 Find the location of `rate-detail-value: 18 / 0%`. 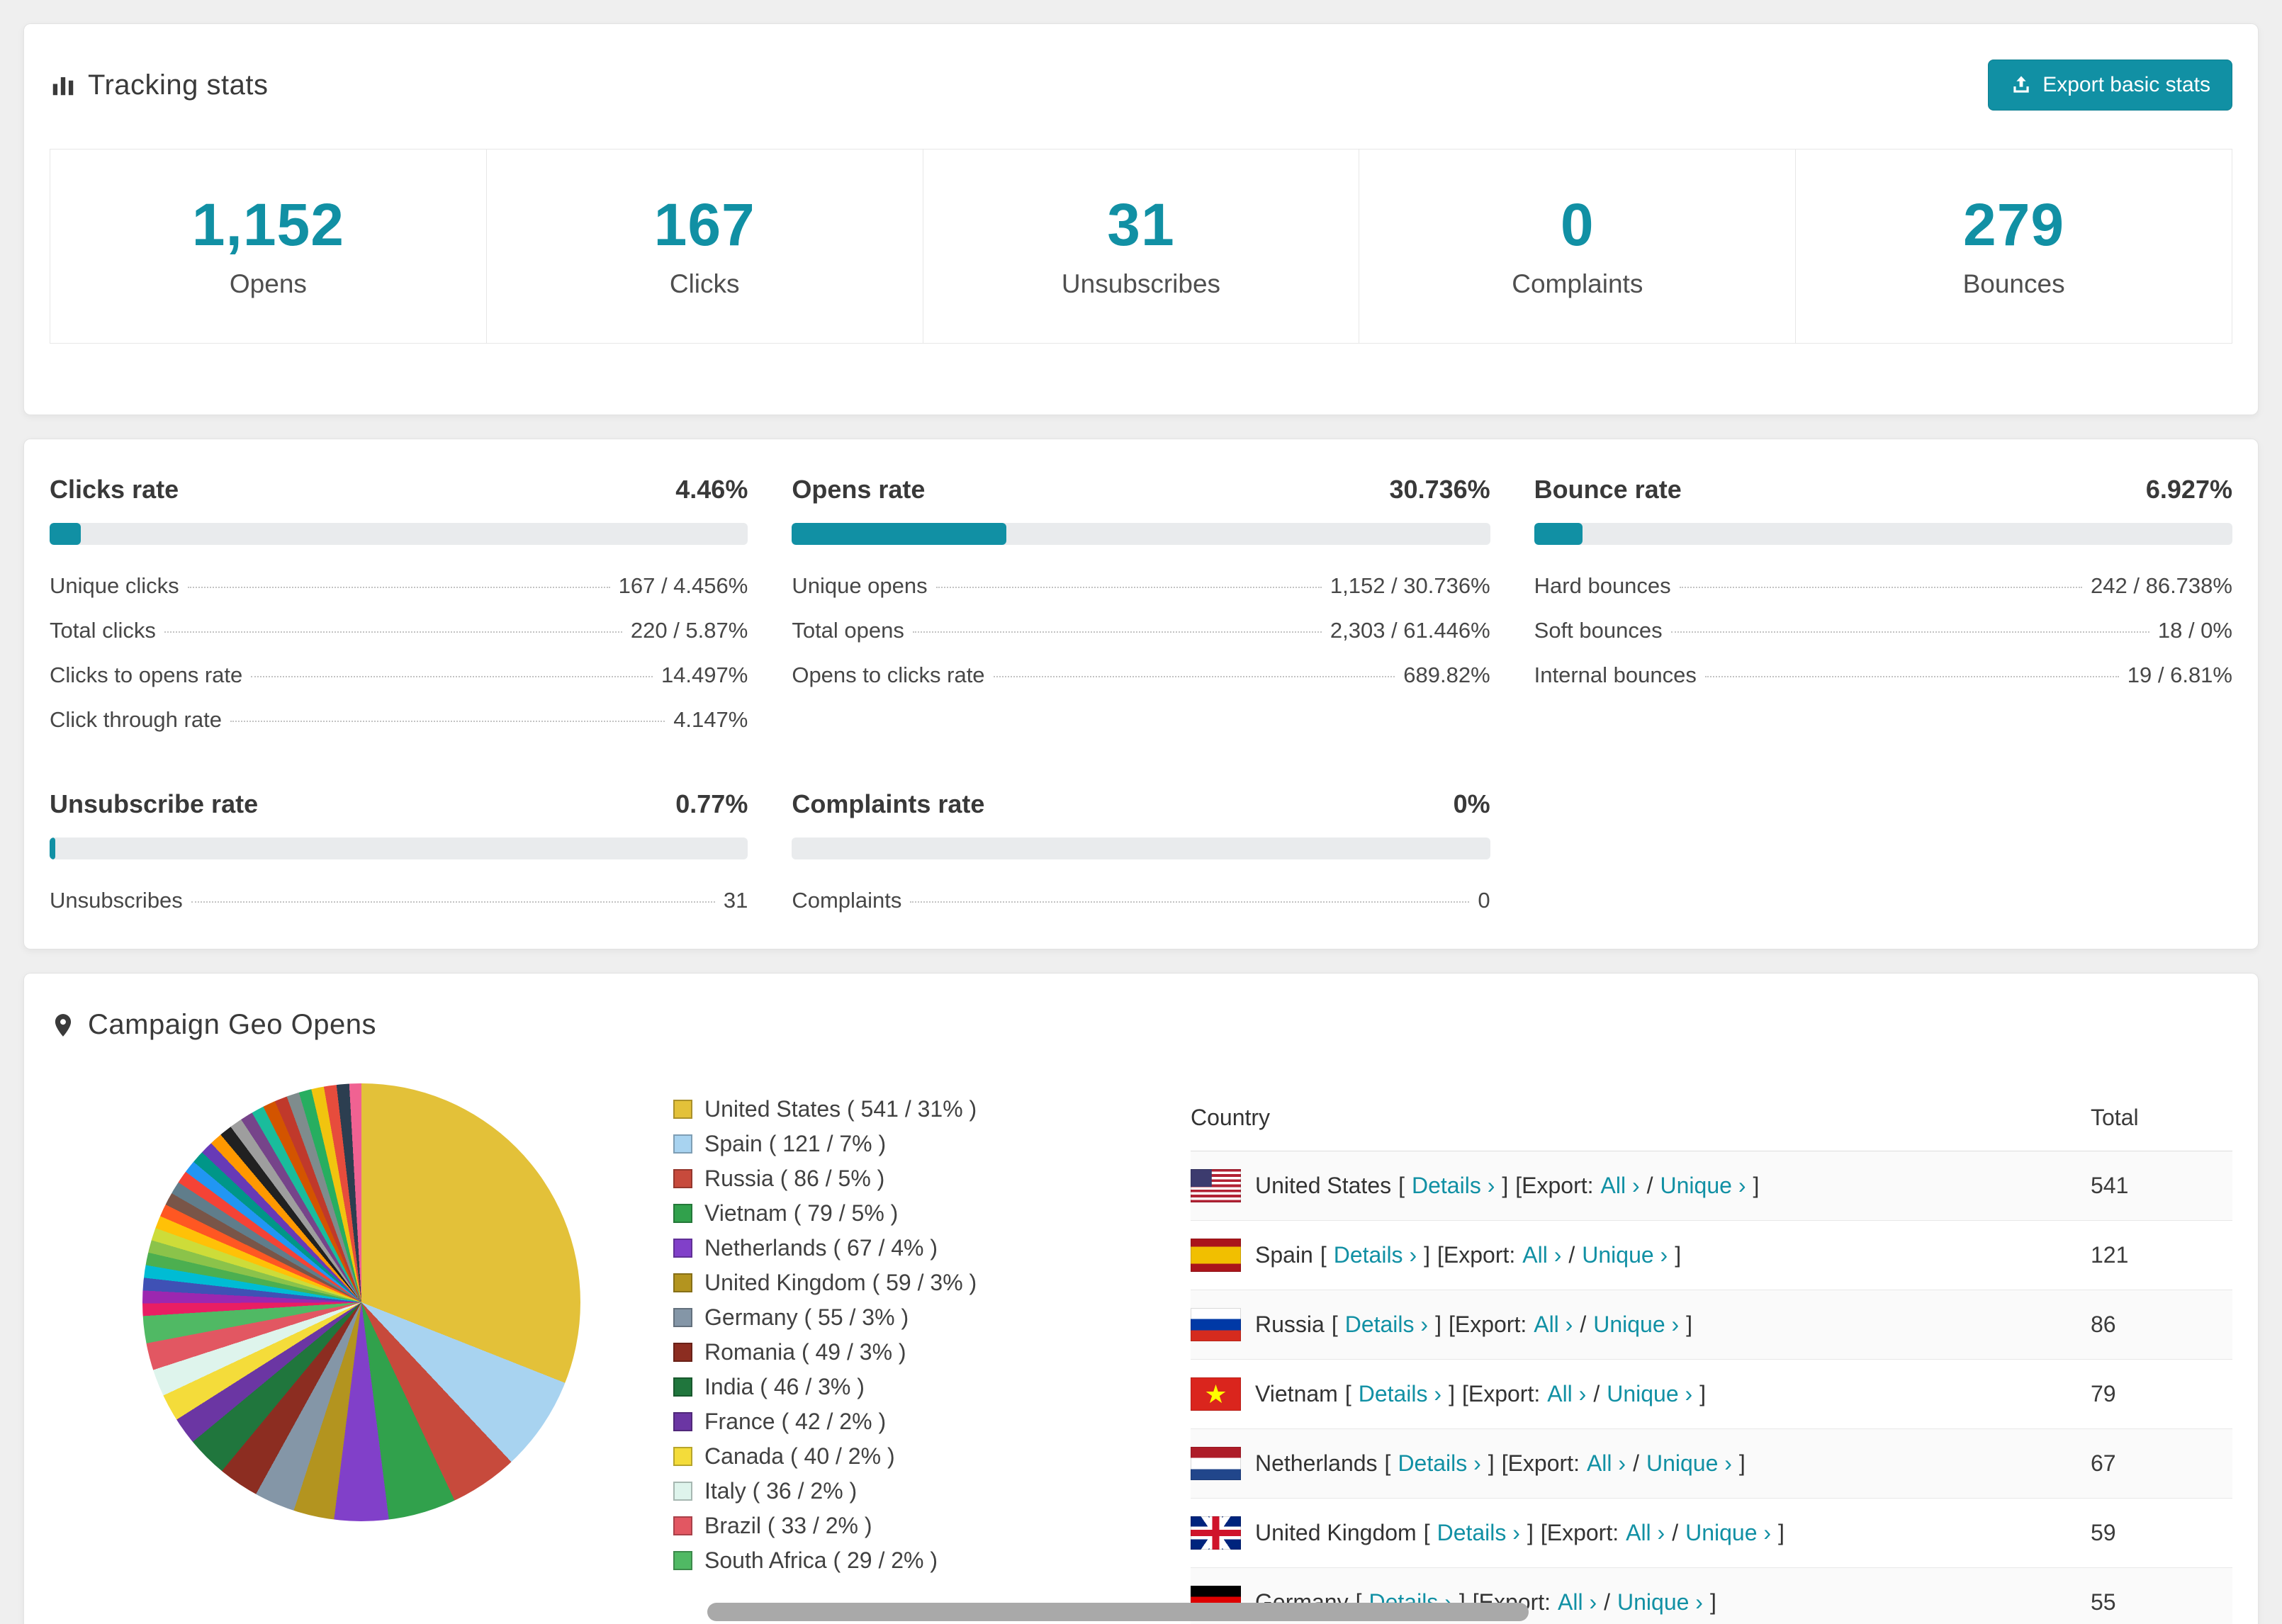

rate-detail-value: 18 / 0% is located at coordinates (2194, 630).